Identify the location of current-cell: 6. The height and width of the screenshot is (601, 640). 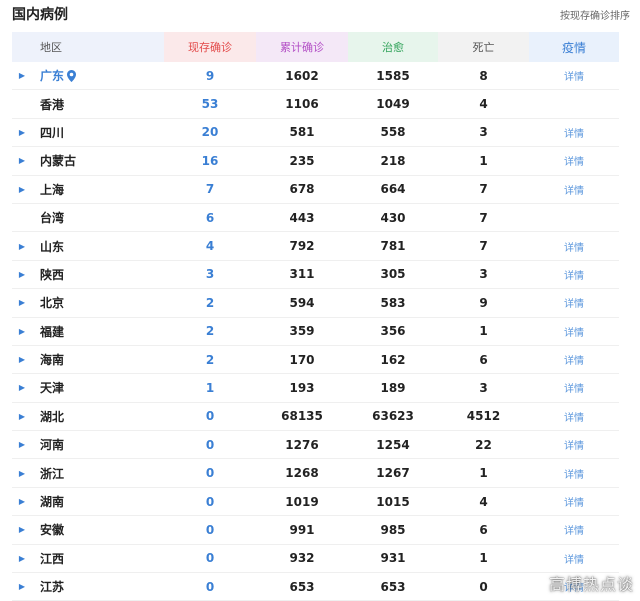
(210, 217).